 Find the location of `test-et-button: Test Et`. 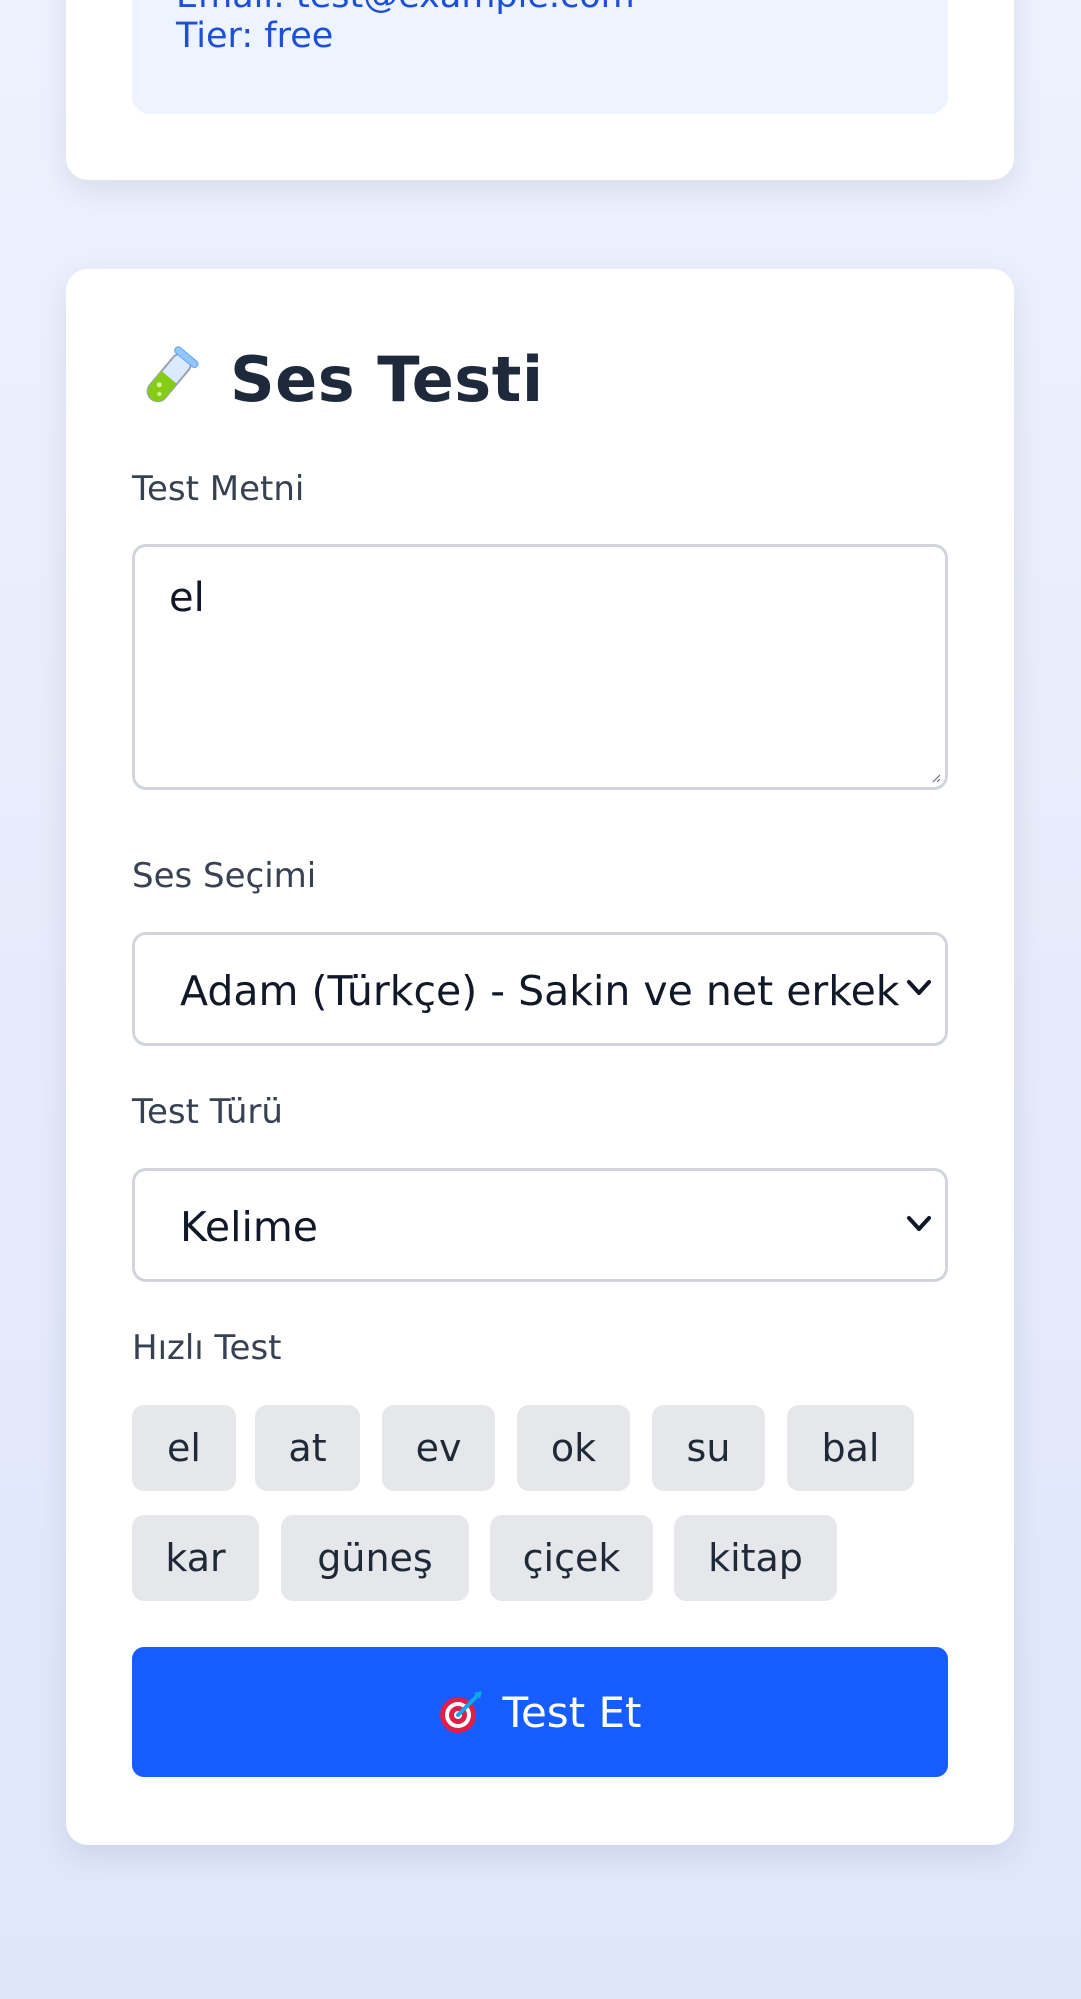

test-et-button: Test Et is located at coordinates (540, 1712).